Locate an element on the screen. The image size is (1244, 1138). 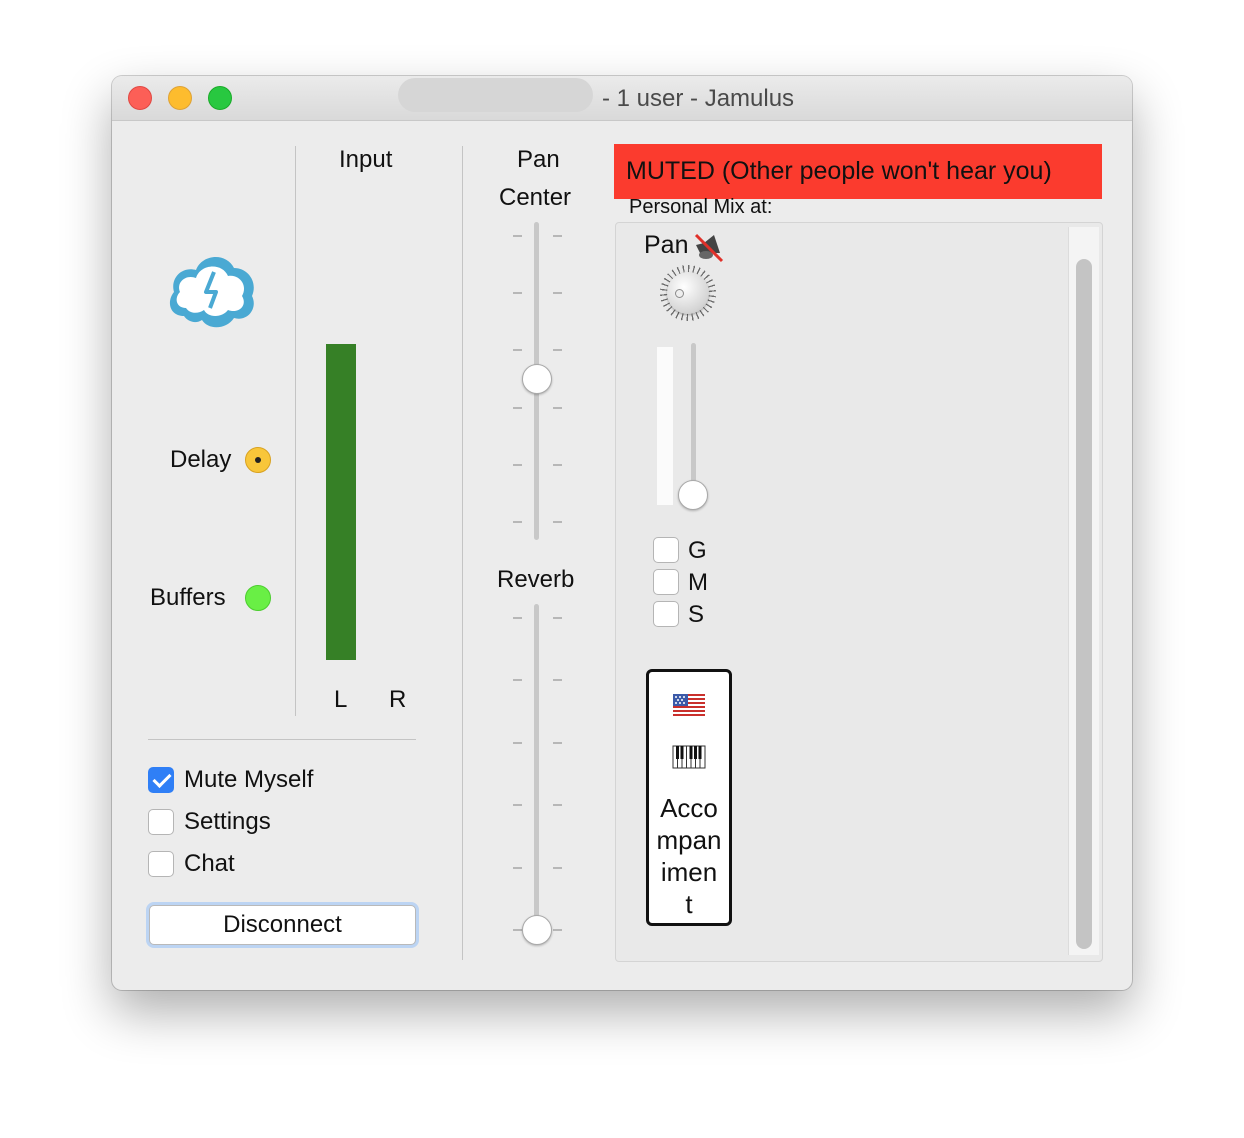
chat-checkbox is located at coordinates (161, 864).